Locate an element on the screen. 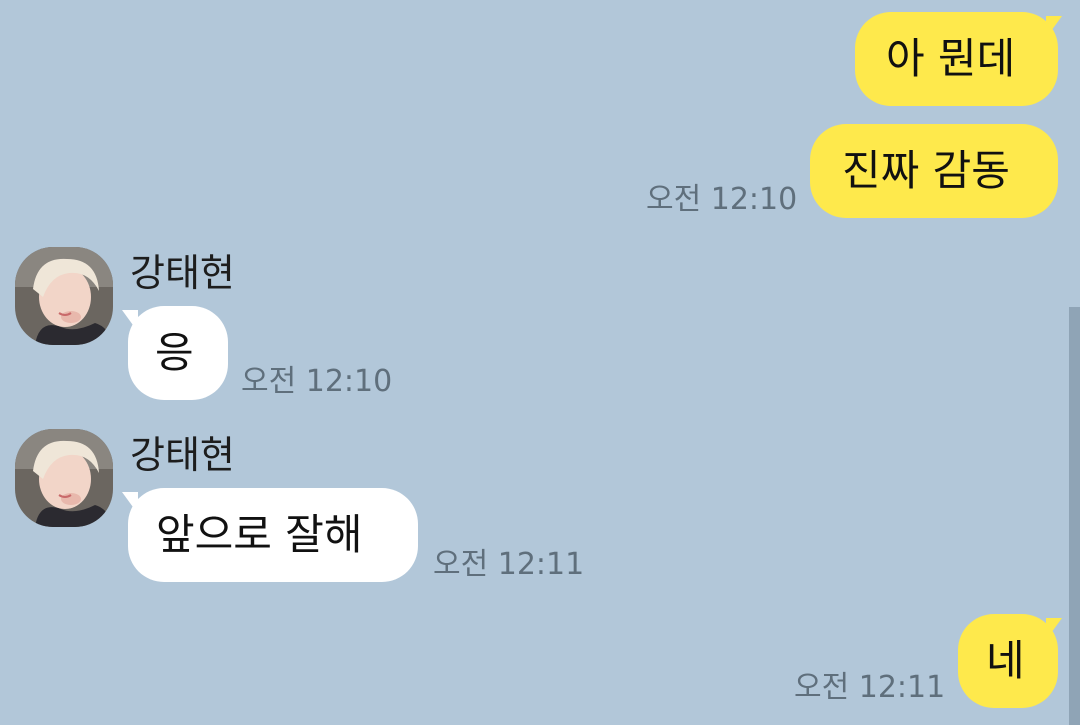 Image resolution: width=1080 pixels, height=725 pixels. message-bubble-mine: 네 is located at coordinates (1008, 661).